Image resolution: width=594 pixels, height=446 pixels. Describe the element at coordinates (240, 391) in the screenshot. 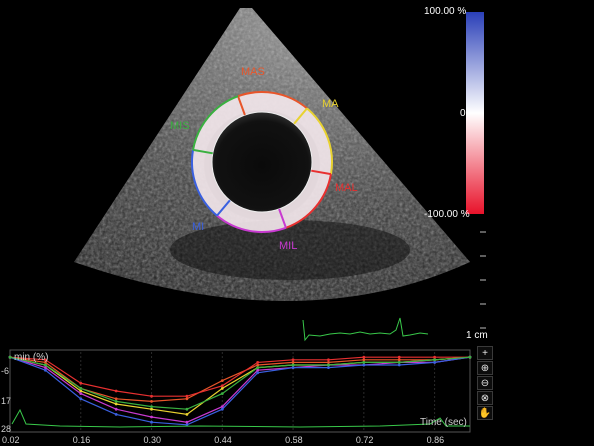

I see `strain-plot` at that location.